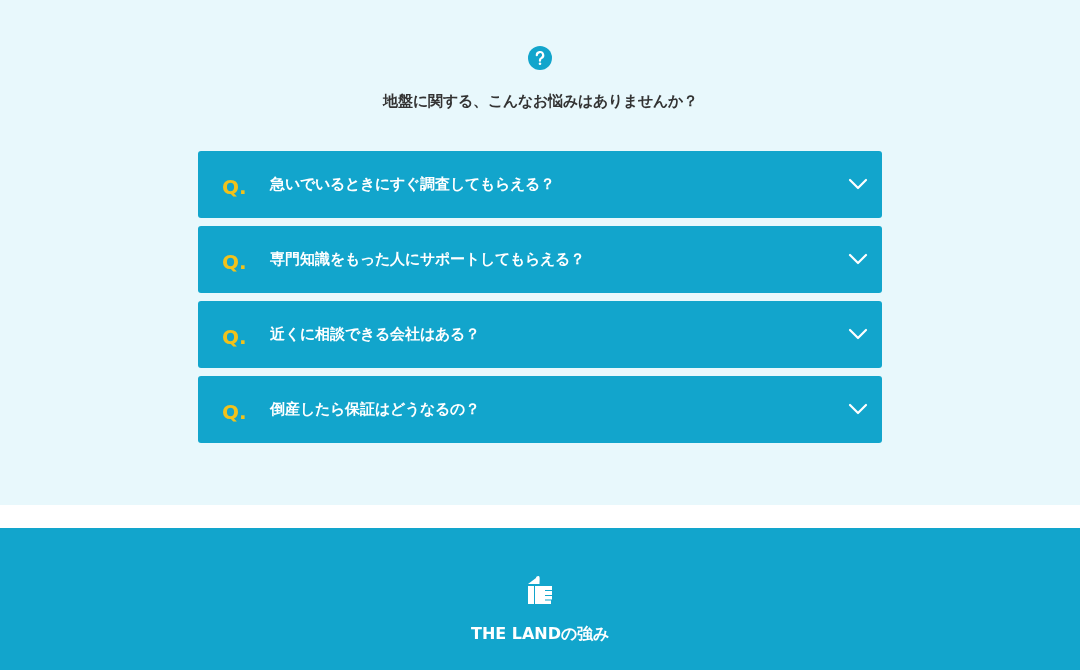 The width and height of the screenshot is (1080, 670). I want to click on faq-item: Q. 近くに相談できる会社はある？, so click(540, 334).